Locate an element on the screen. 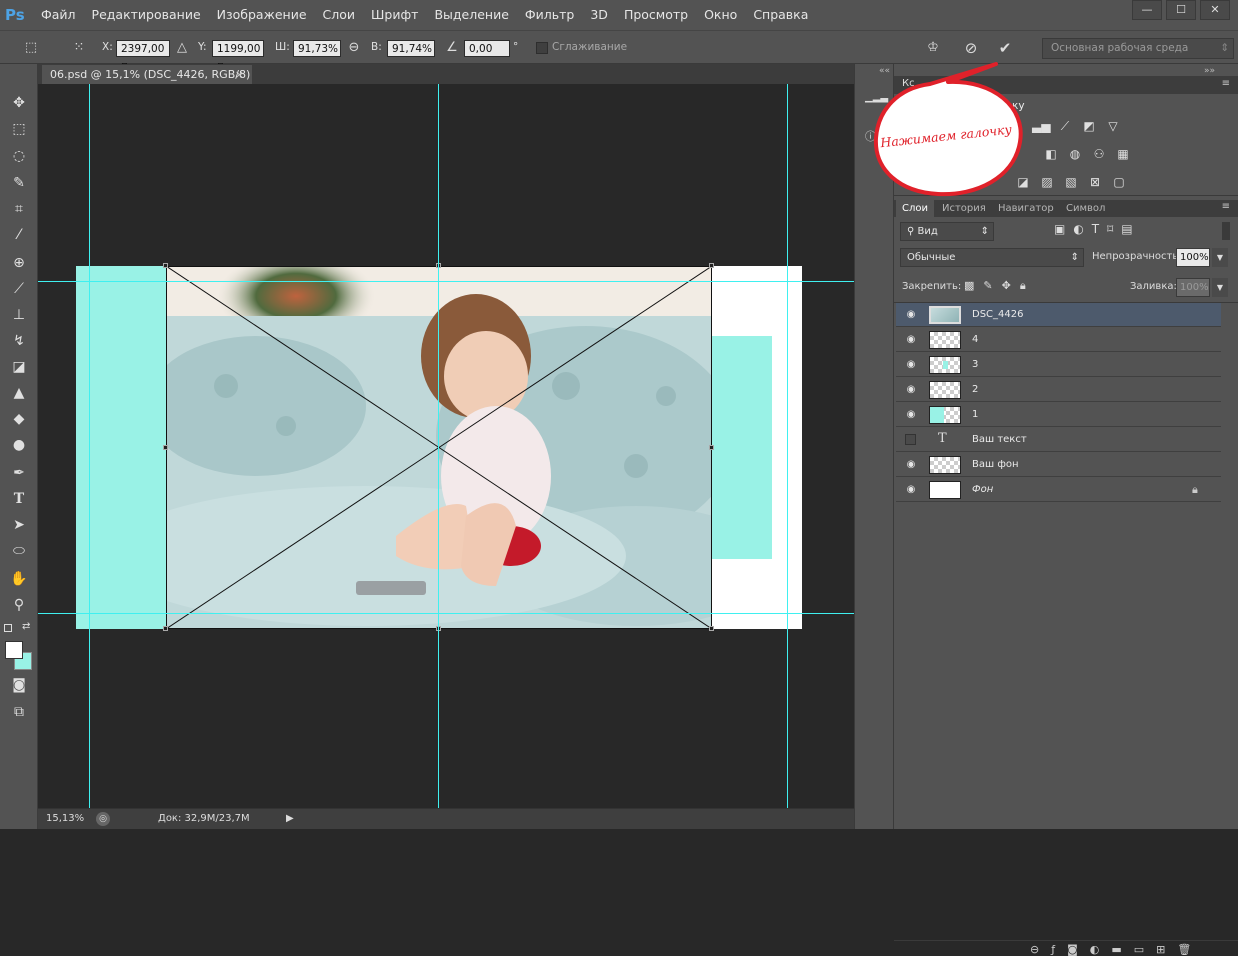 This screenshot has height=956, width=1238. link-icon: ⊖ is located at coordinates (354, 48).